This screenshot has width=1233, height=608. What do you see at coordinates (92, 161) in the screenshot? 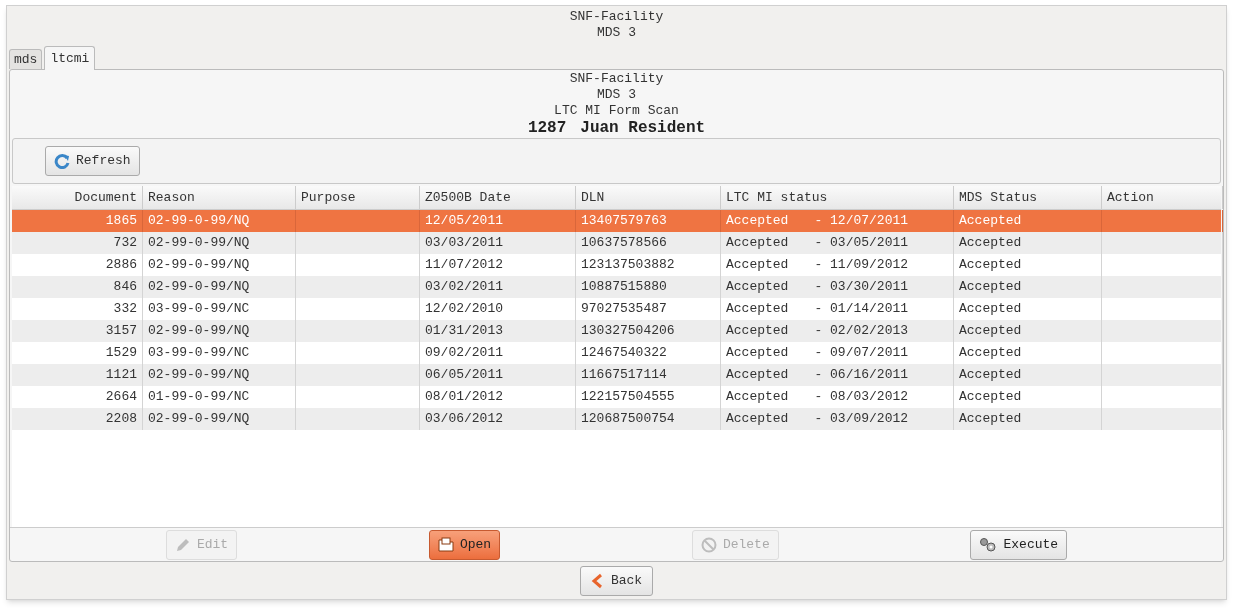
I see `refresh-button: Refresh` at bounding box center [92, 161].